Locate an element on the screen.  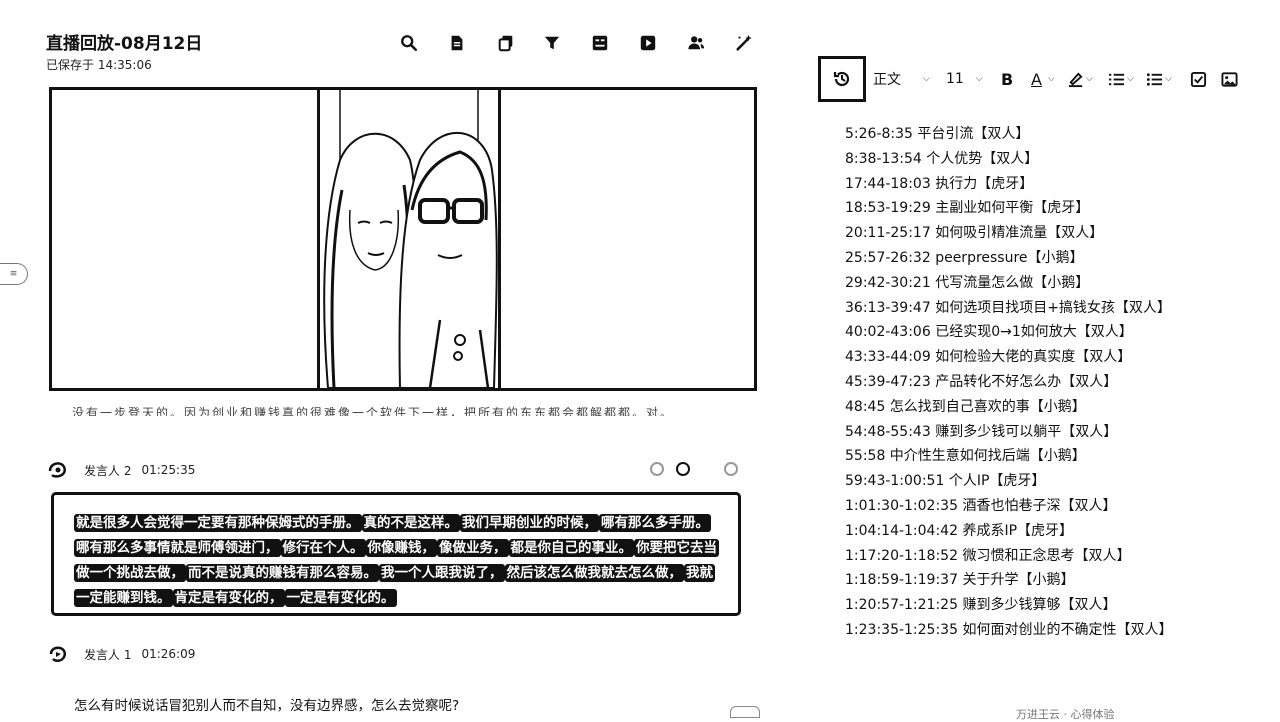
chapter-item: 1:17:20-1:18:52 微习惯和正念思考【双人】 is located at coordinates (1055, 556).